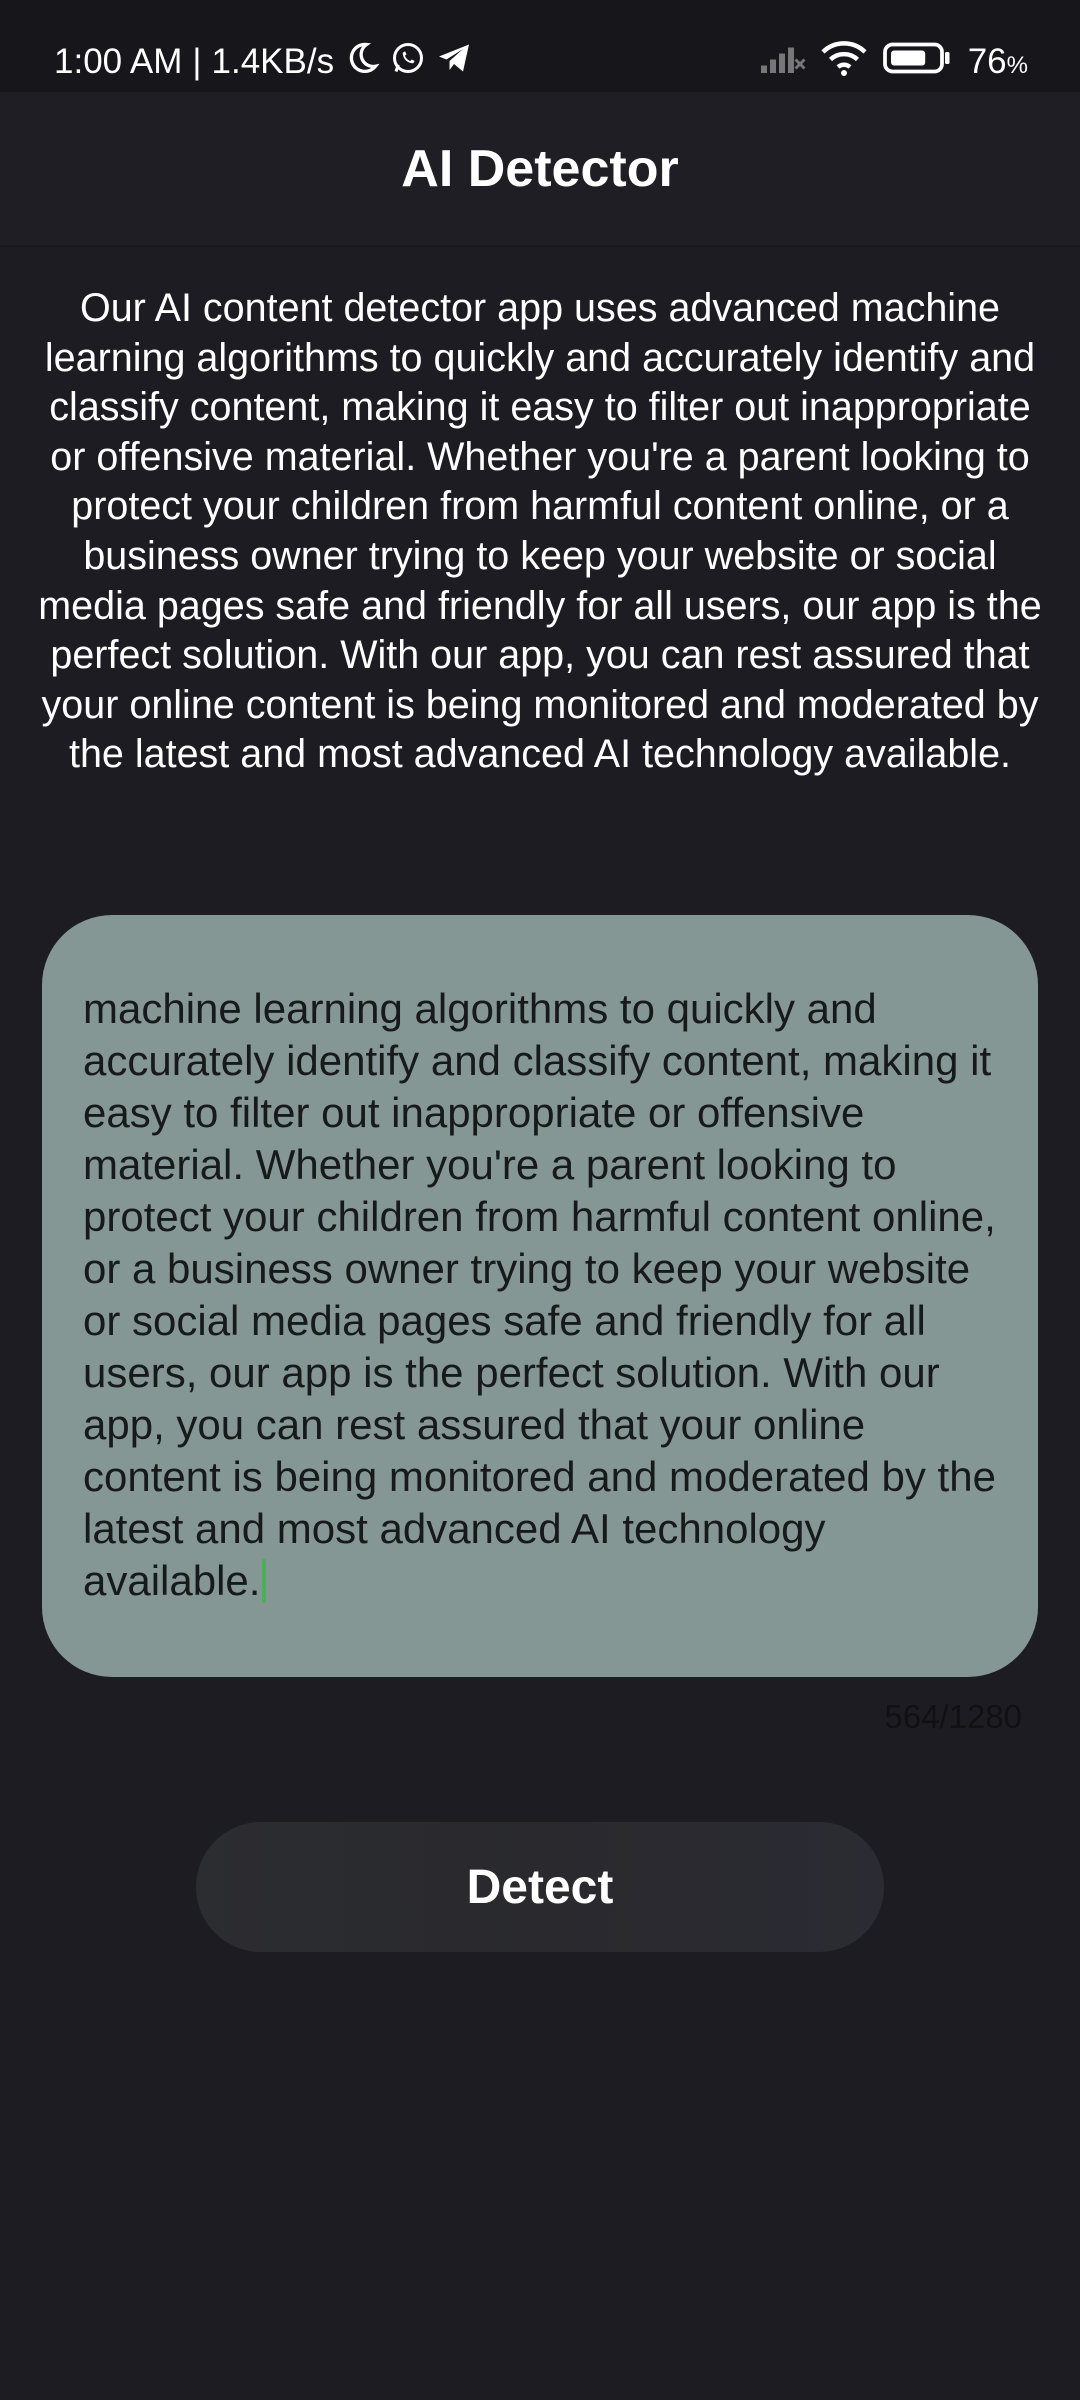  What do you see at coordinates (118, 61) in the screenshot?
I see `status-time: 1:00 AM` at bounding box center [118, 61].